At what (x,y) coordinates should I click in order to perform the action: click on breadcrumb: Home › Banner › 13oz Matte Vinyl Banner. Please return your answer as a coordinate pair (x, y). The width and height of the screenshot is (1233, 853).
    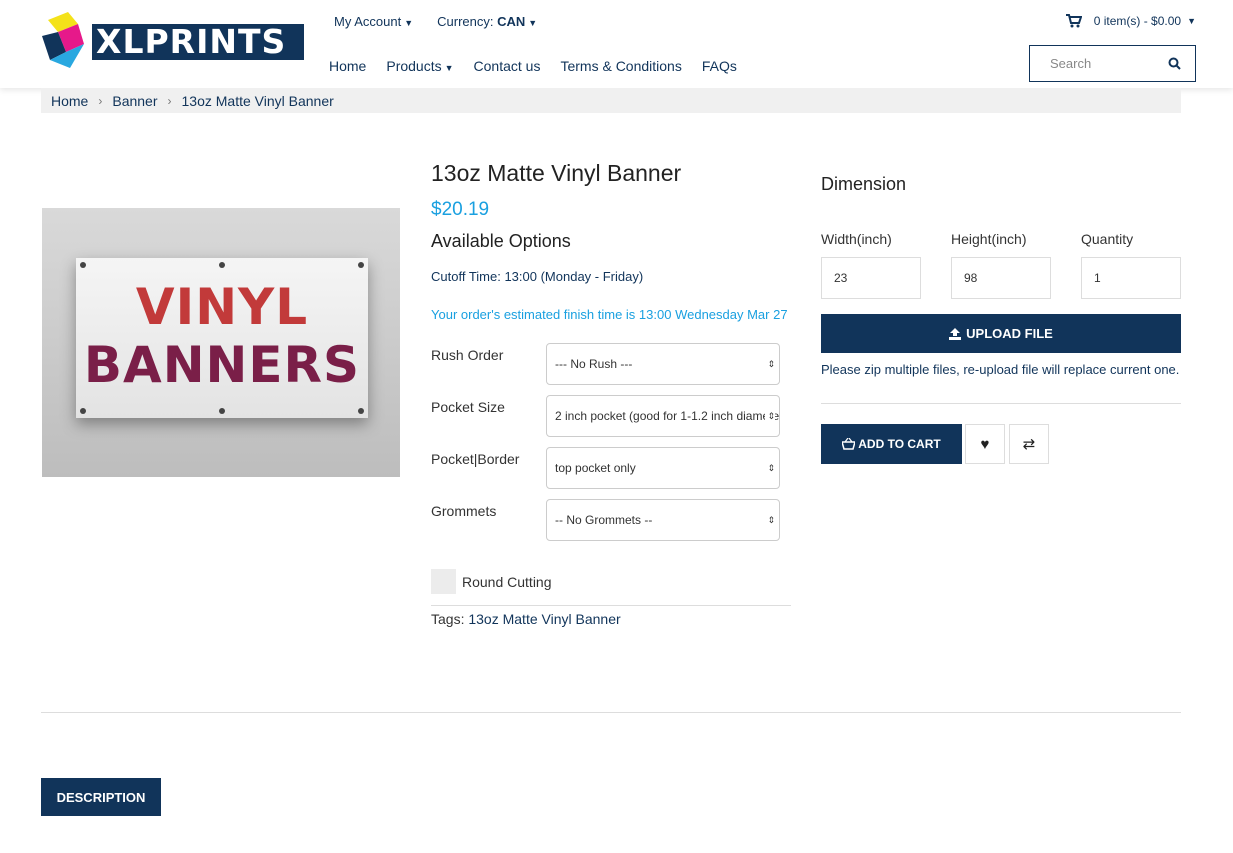
    Looking at the image, I should click on (611, 100).